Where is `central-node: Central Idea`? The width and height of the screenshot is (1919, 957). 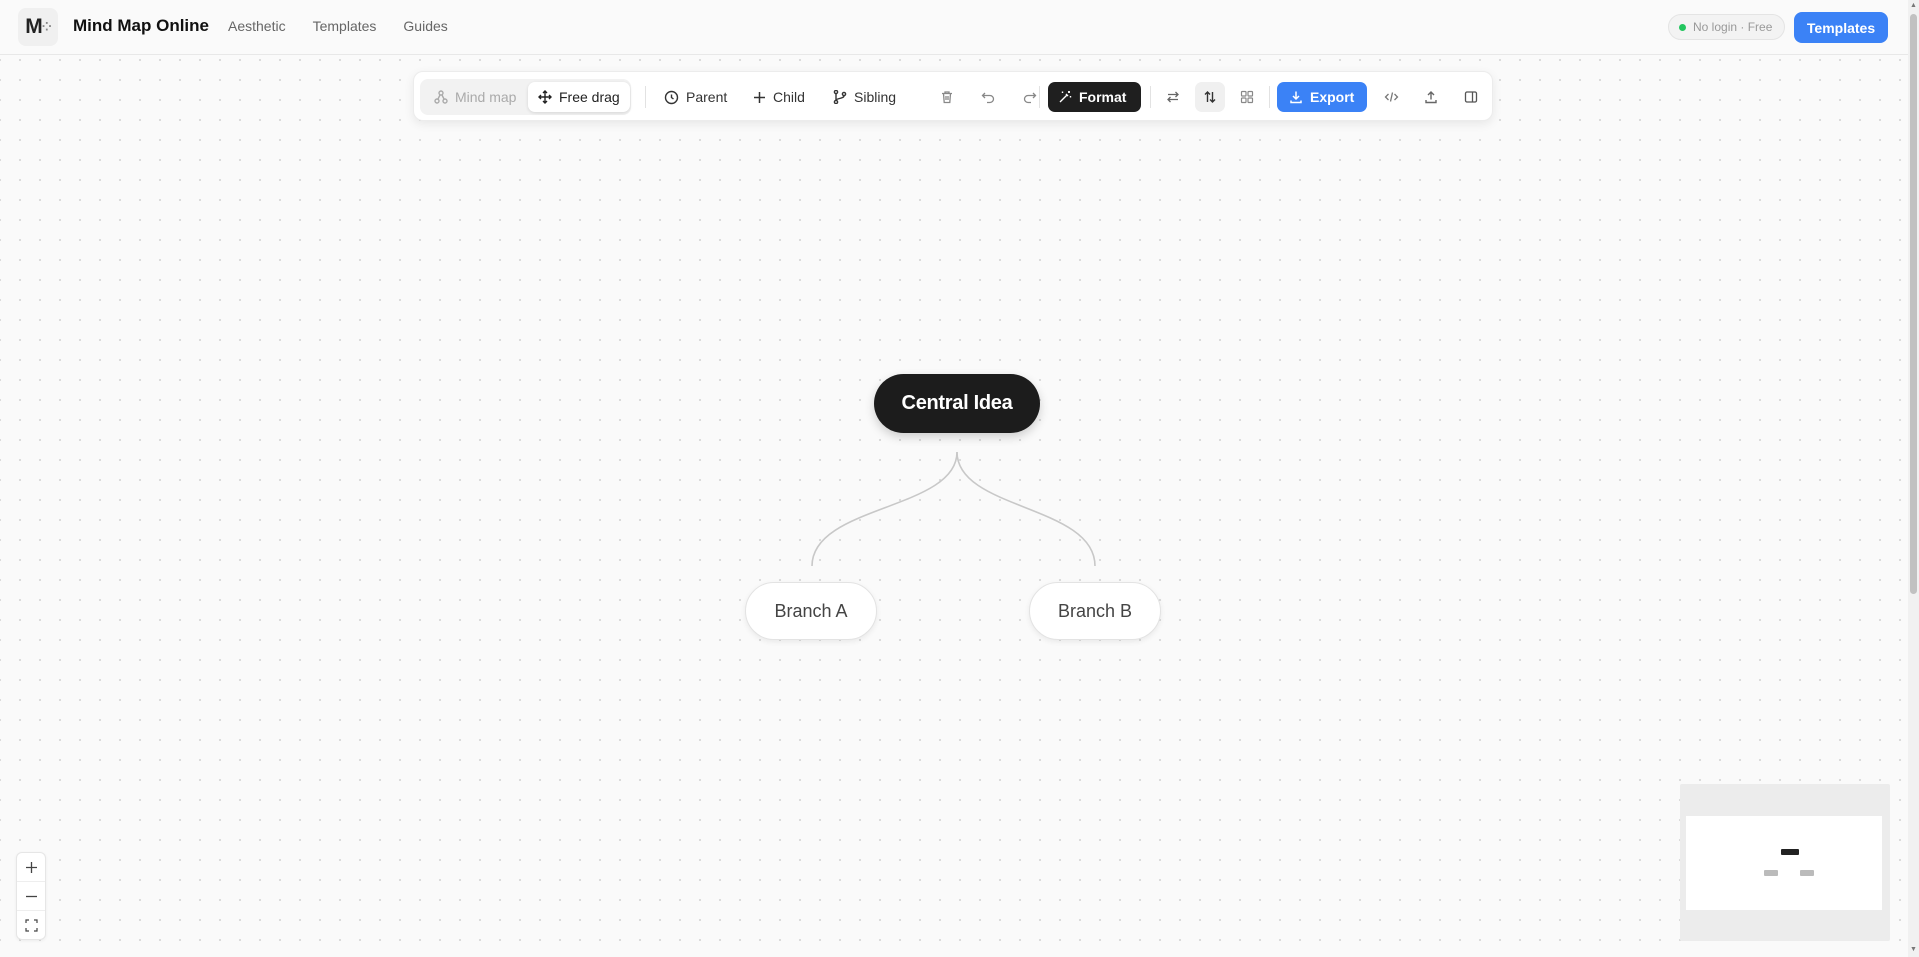 central-node: Central Idea is located at coordinates (957, 403).